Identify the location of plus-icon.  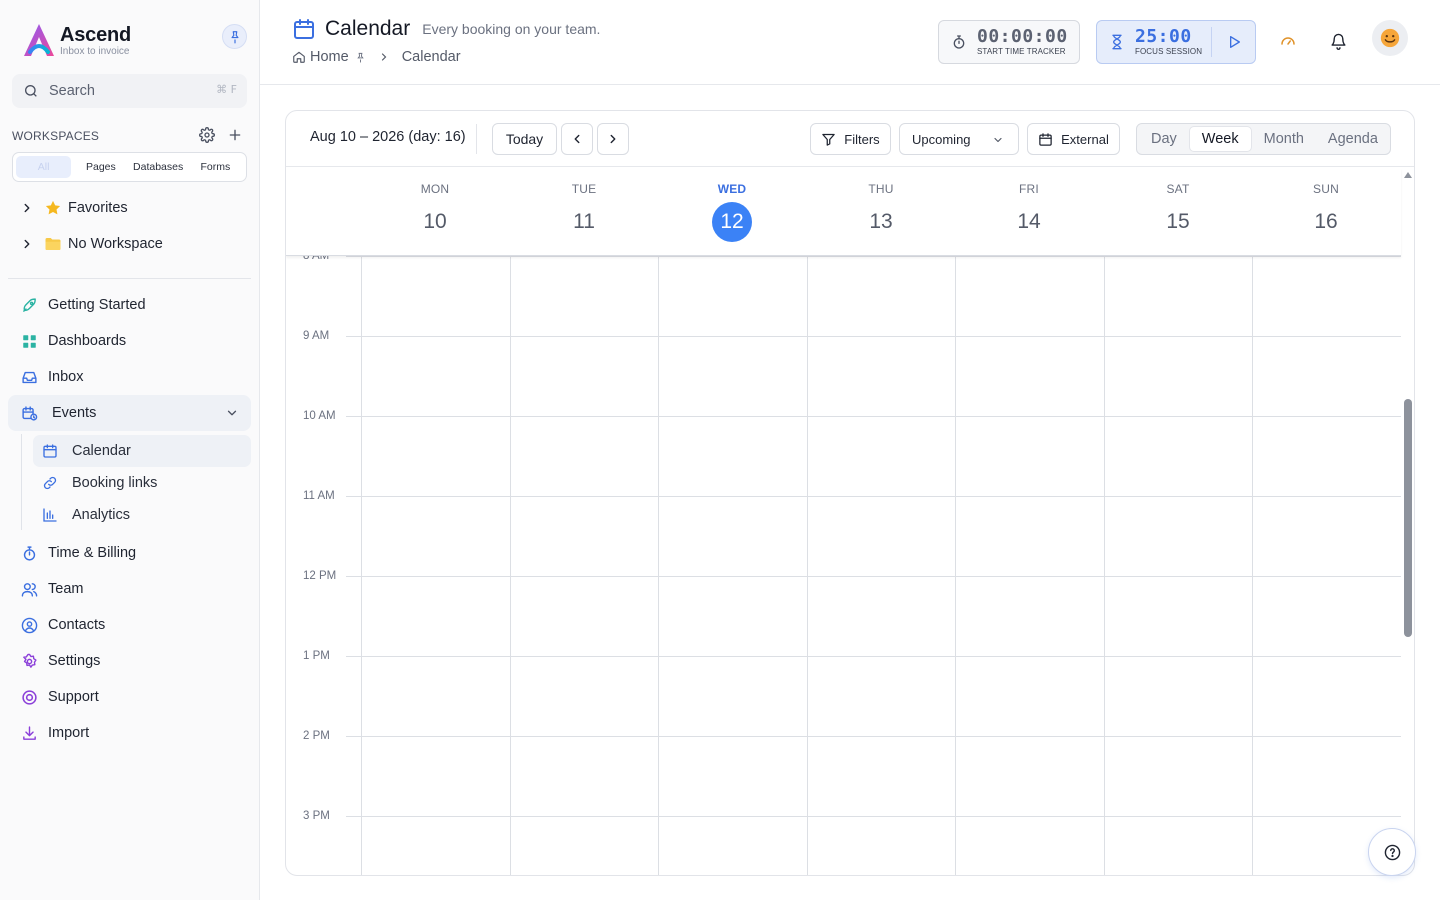
(235, 135).